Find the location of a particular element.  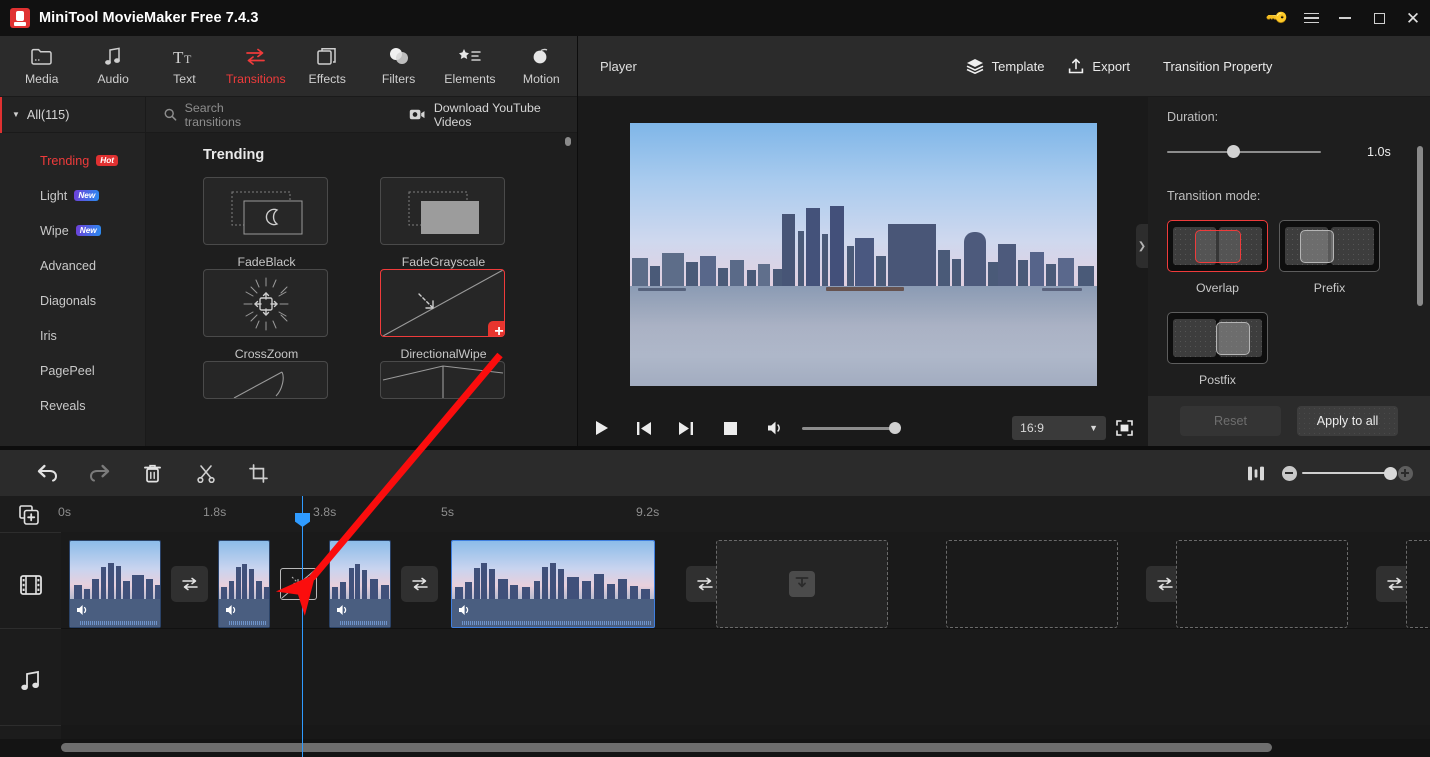

timeline-ruler: 0s 1.8s 3.8s 5s 9.2s is located at coordinates (715, 514).